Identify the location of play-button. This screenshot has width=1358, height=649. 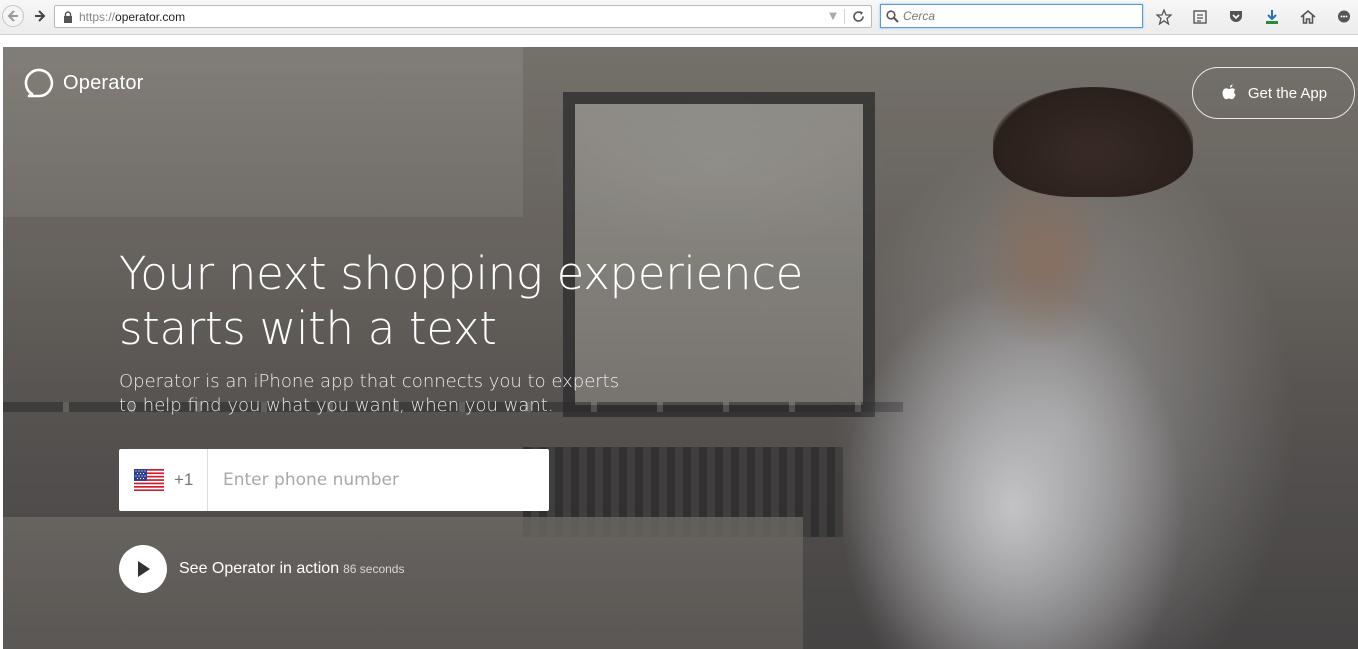
(143, 569).